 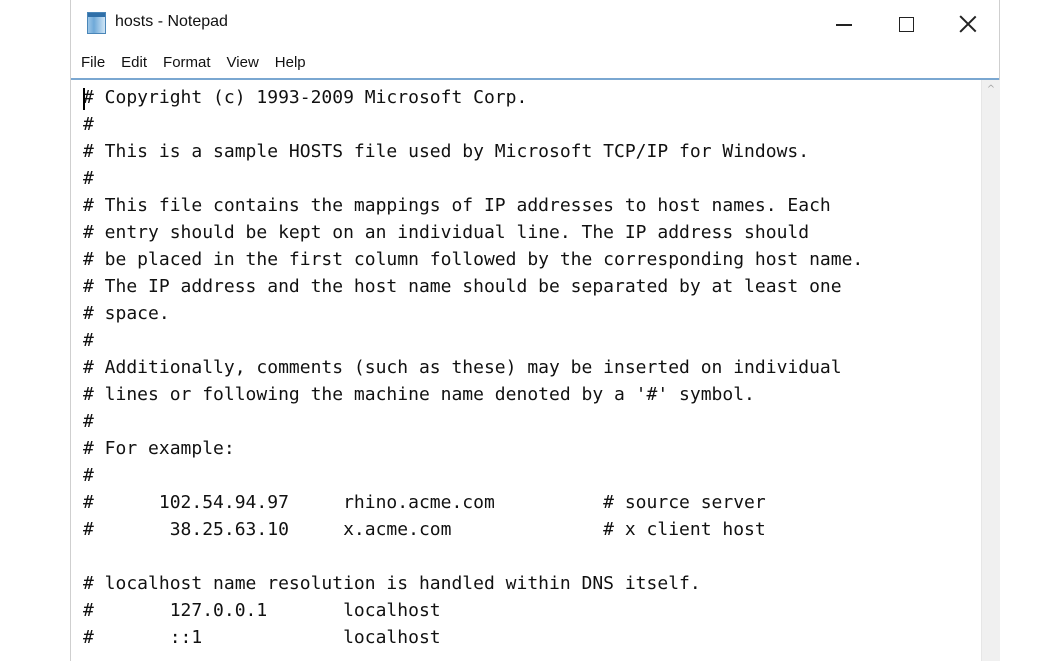 What do you see at coordinates (134, 63) in the screenshot?
I see `menu-edit: Edit` at bounding box center [134, 63].